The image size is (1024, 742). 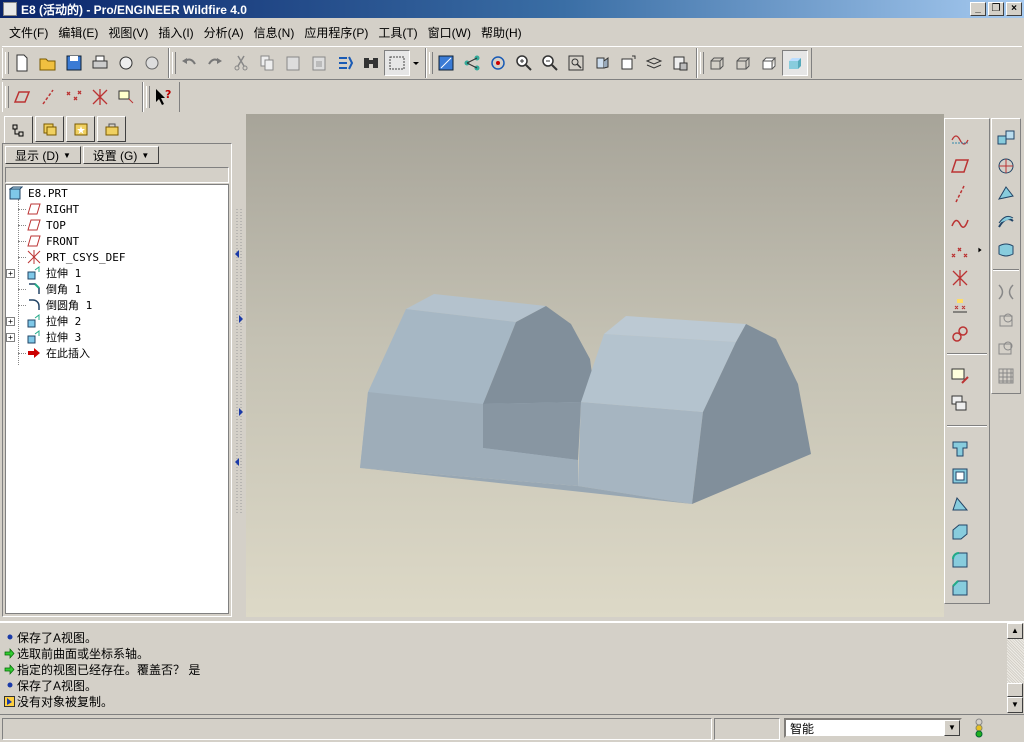 I want to click on tree-item-datum-plane: RIGHT, so click(x=52, y=209).